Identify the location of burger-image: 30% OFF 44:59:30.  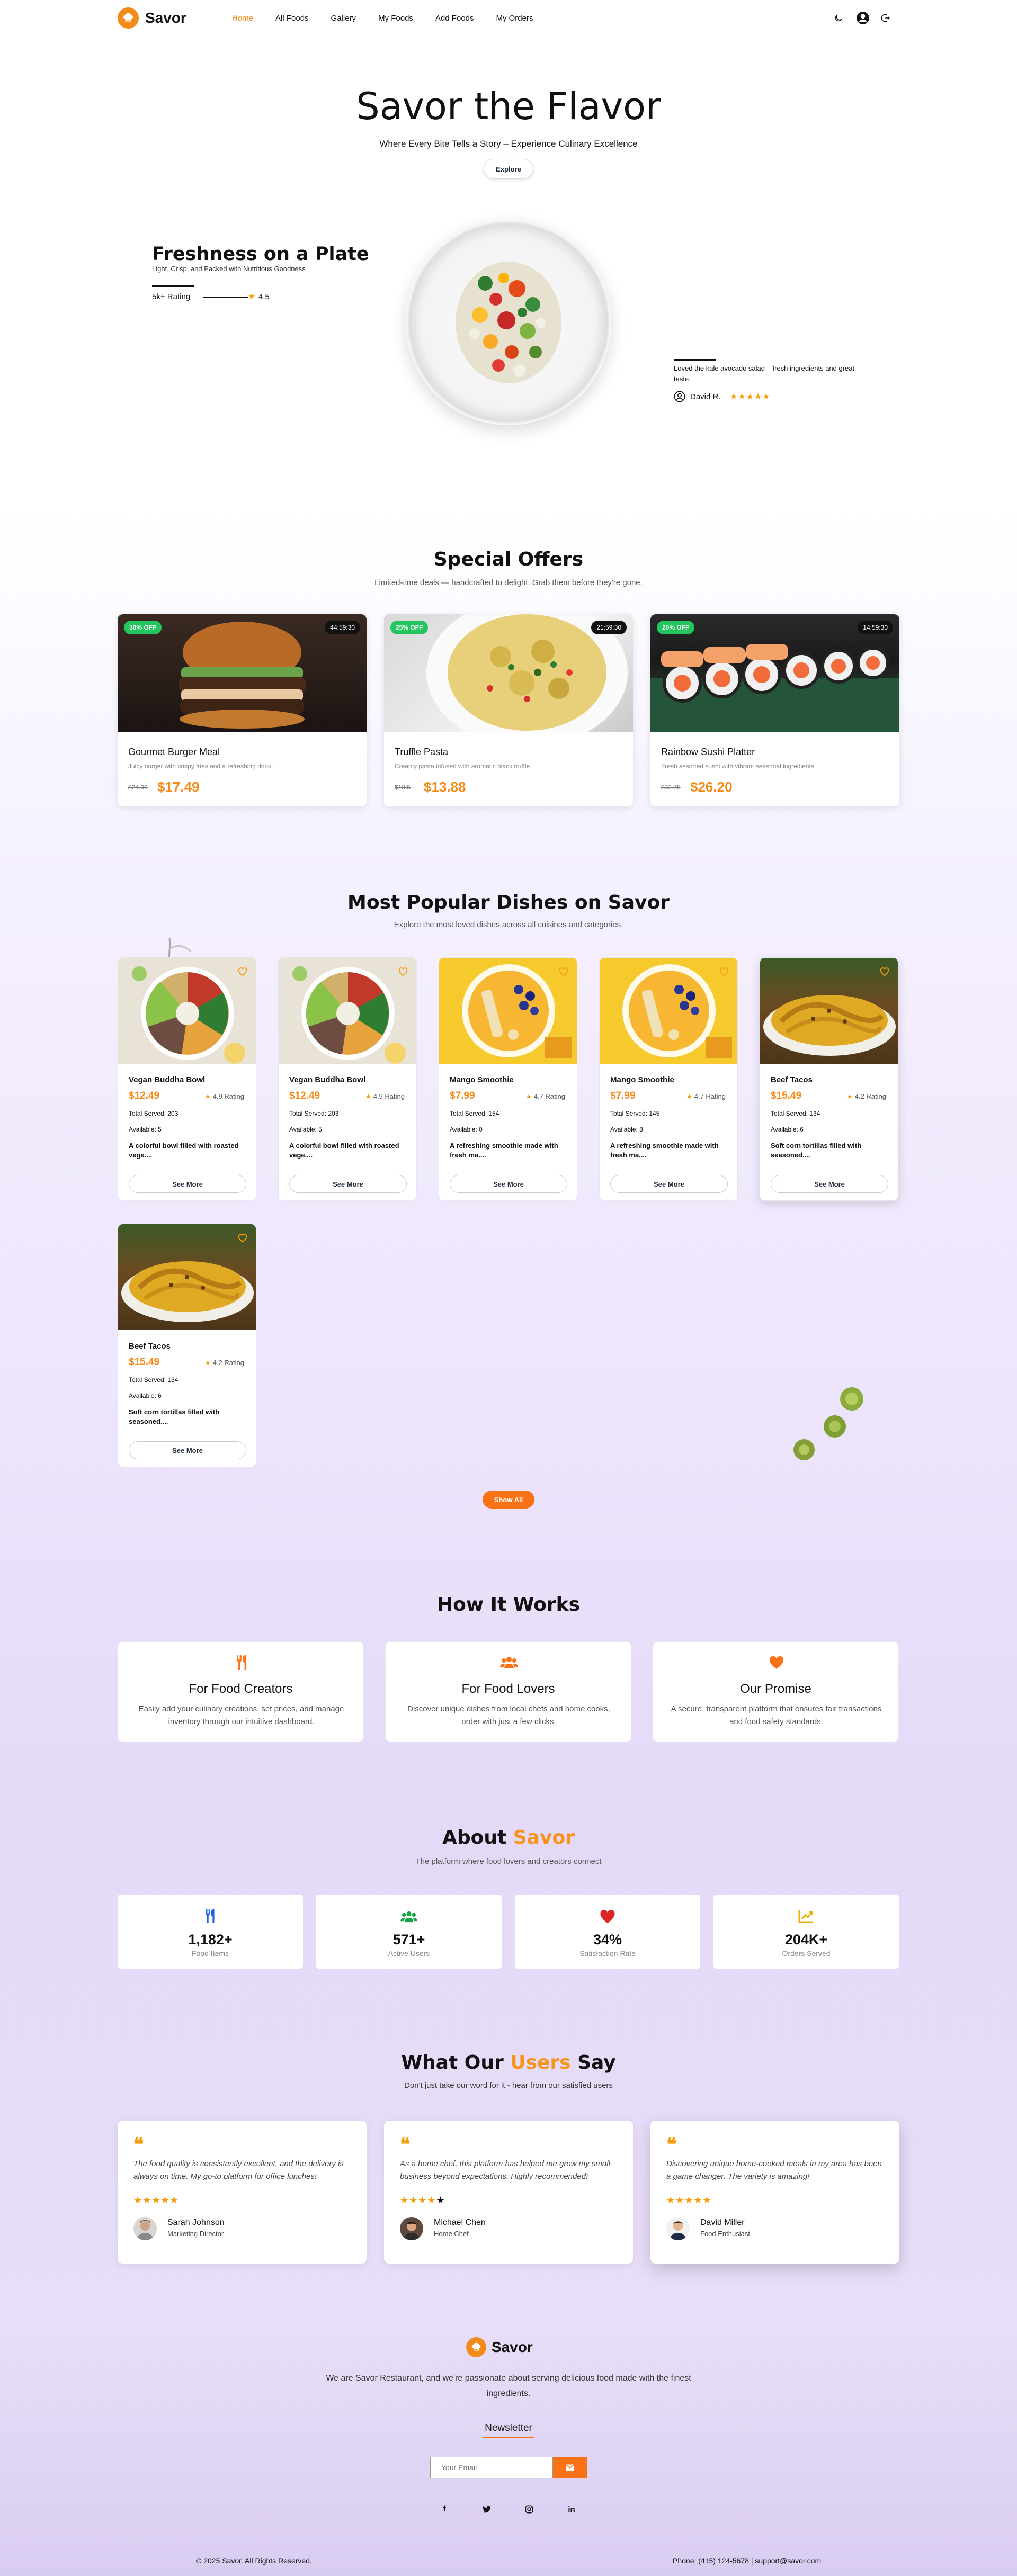
(242, 673).